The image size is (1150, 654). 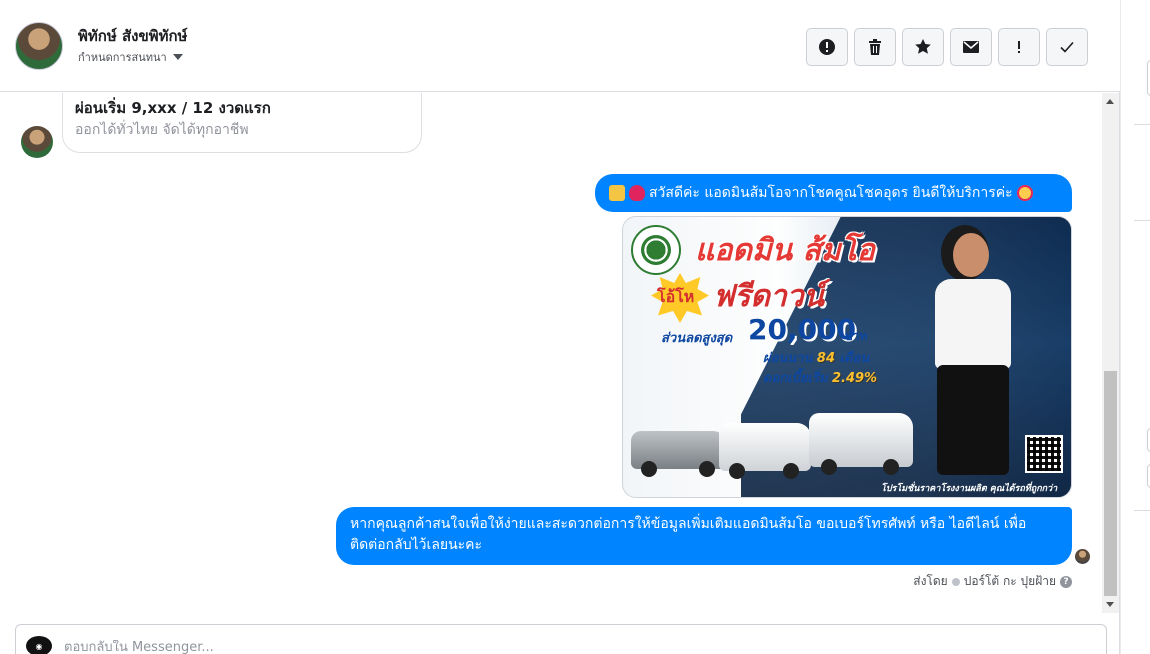 What do you see at coordinates (1010, 581) in the screenshot?
I see `sender-name-link: ปอร์โต้ กะ ปุยฝ้าย` at bounding box center [1010, 581].